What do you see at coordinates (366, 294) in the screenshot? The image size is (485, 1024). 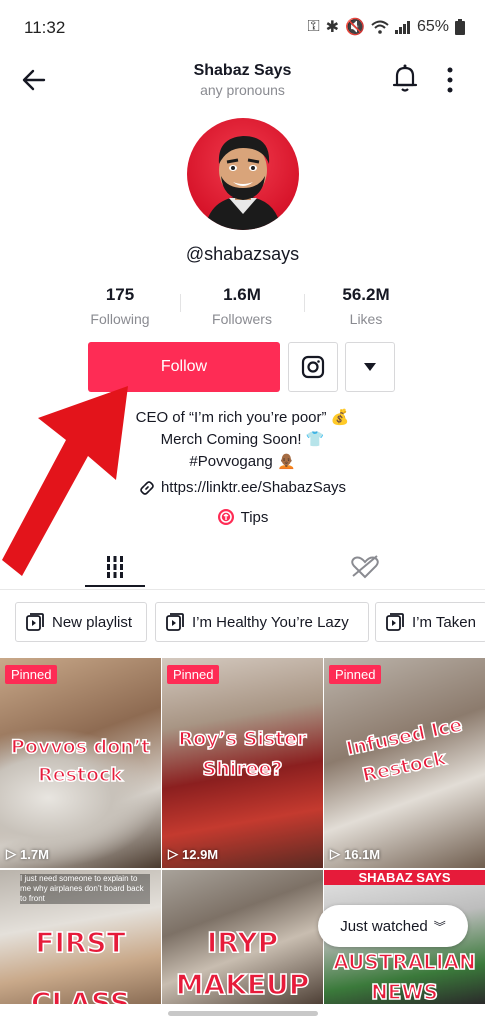 I see `likes-count: 56.2M` at bounding box center [366, 294].